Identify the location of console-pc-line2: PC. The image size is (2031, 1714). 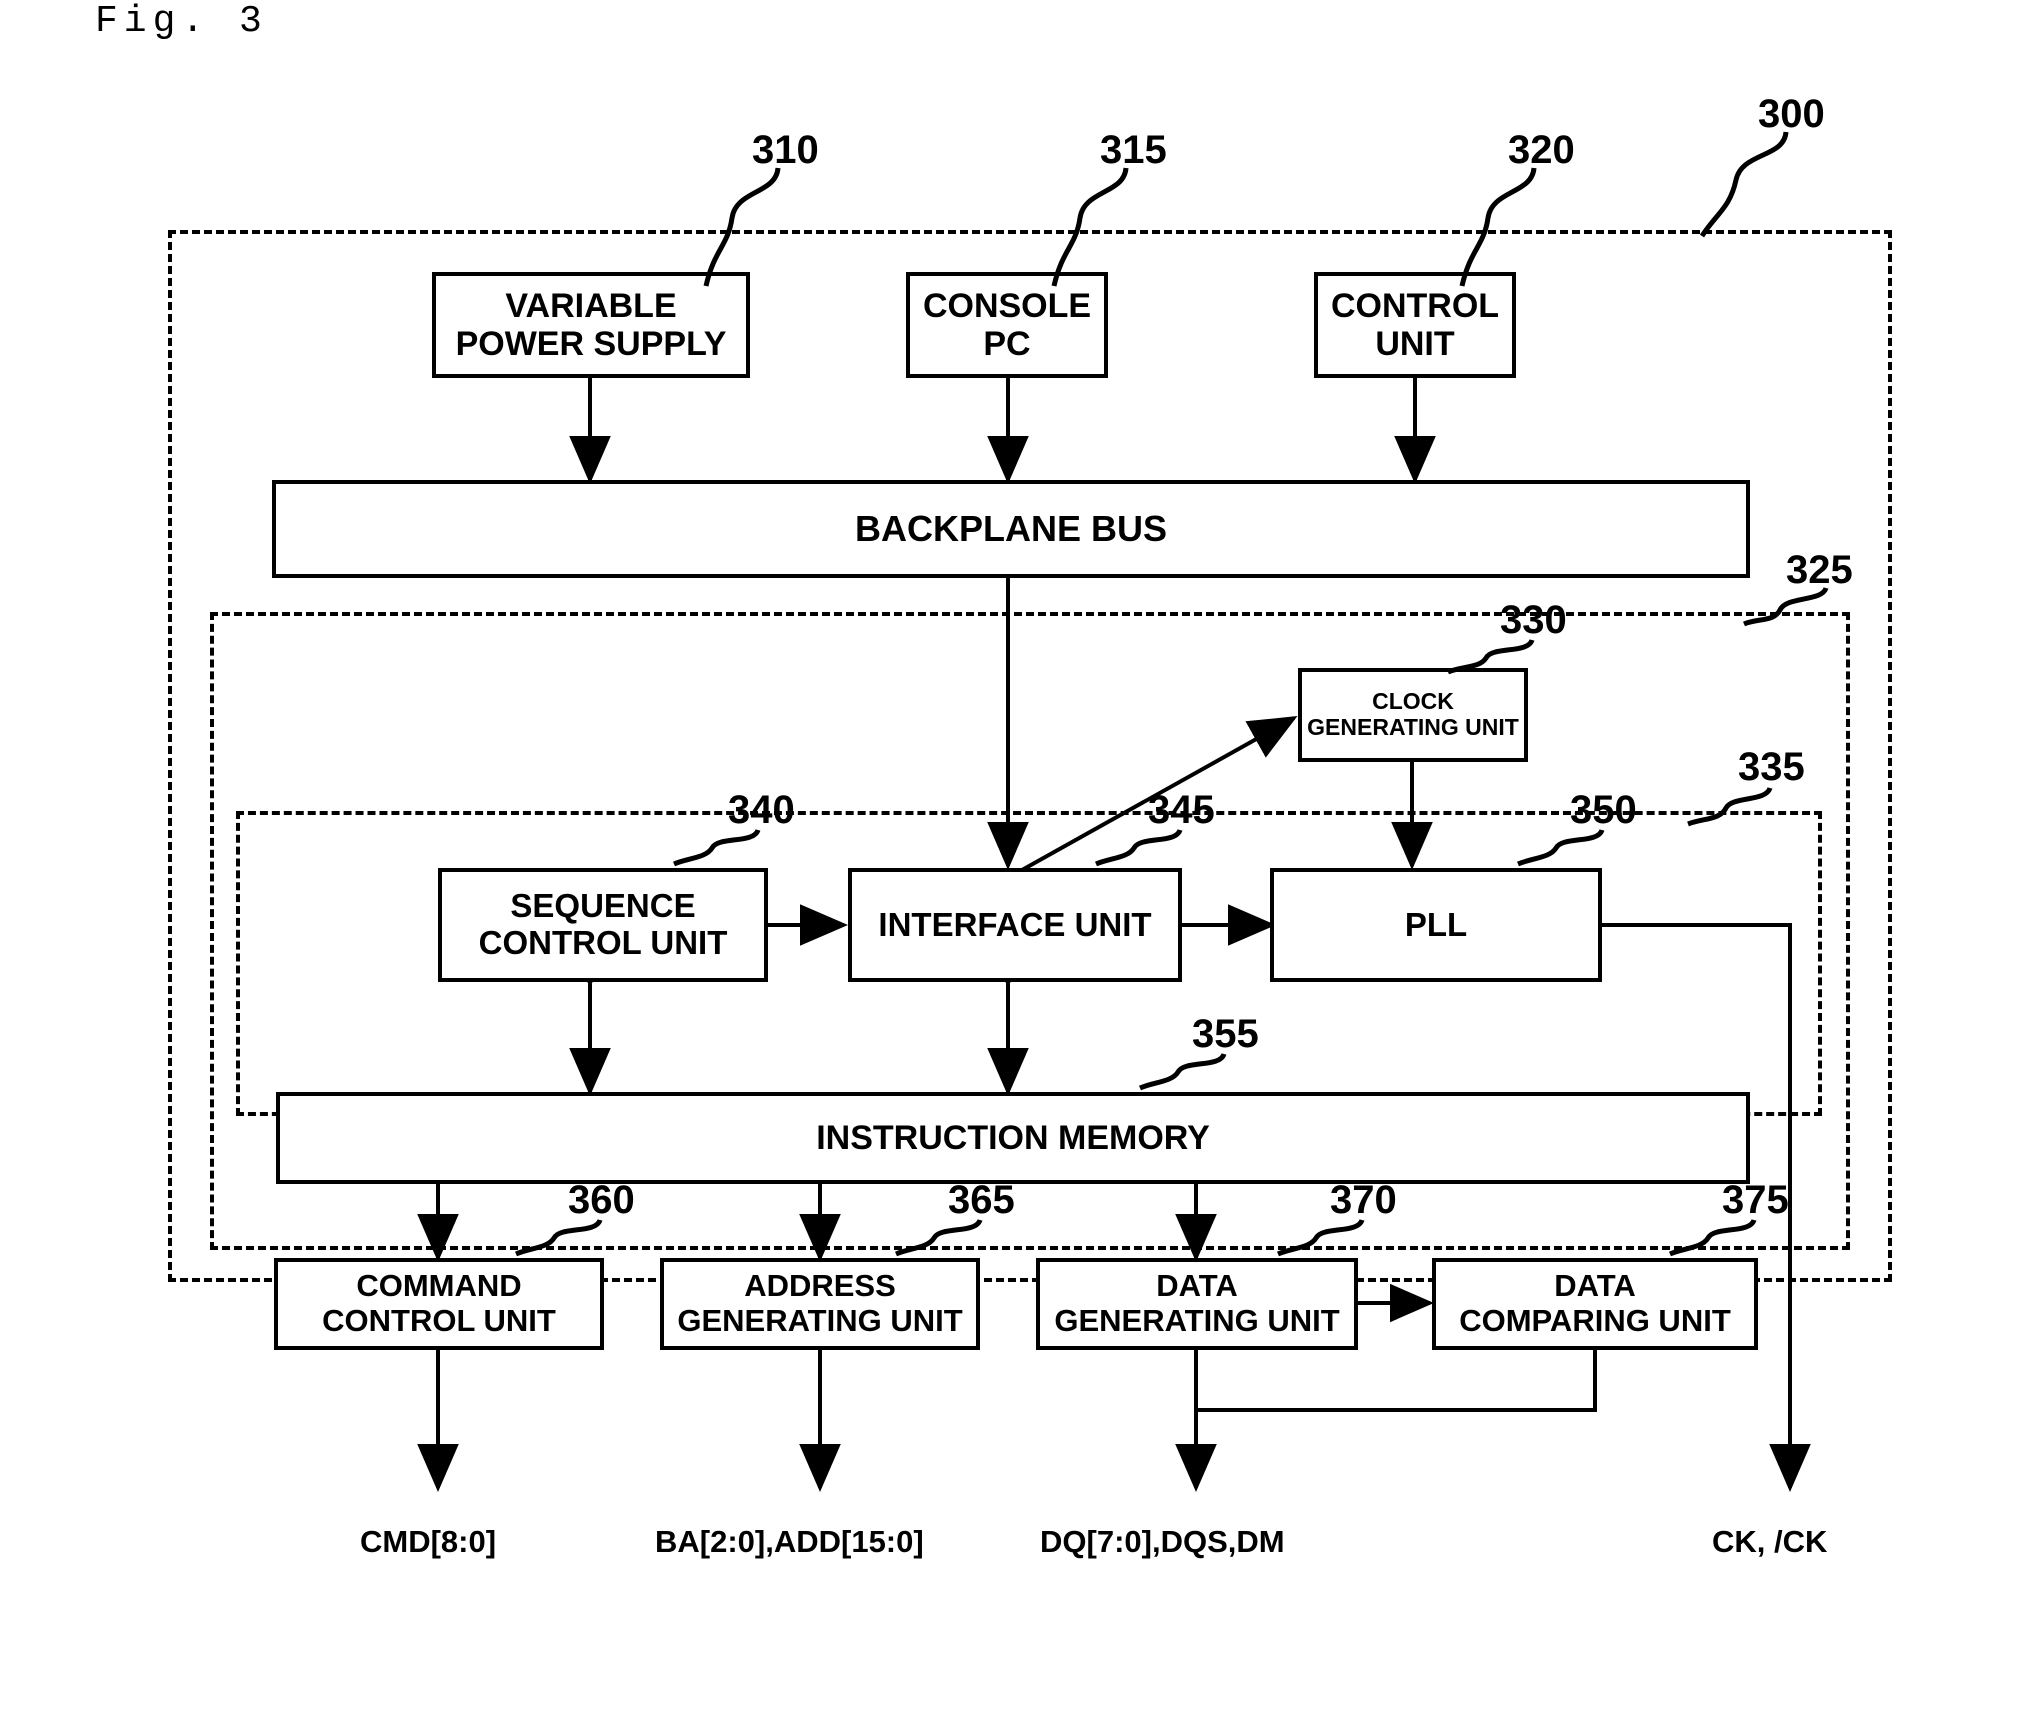
(1007, 344).